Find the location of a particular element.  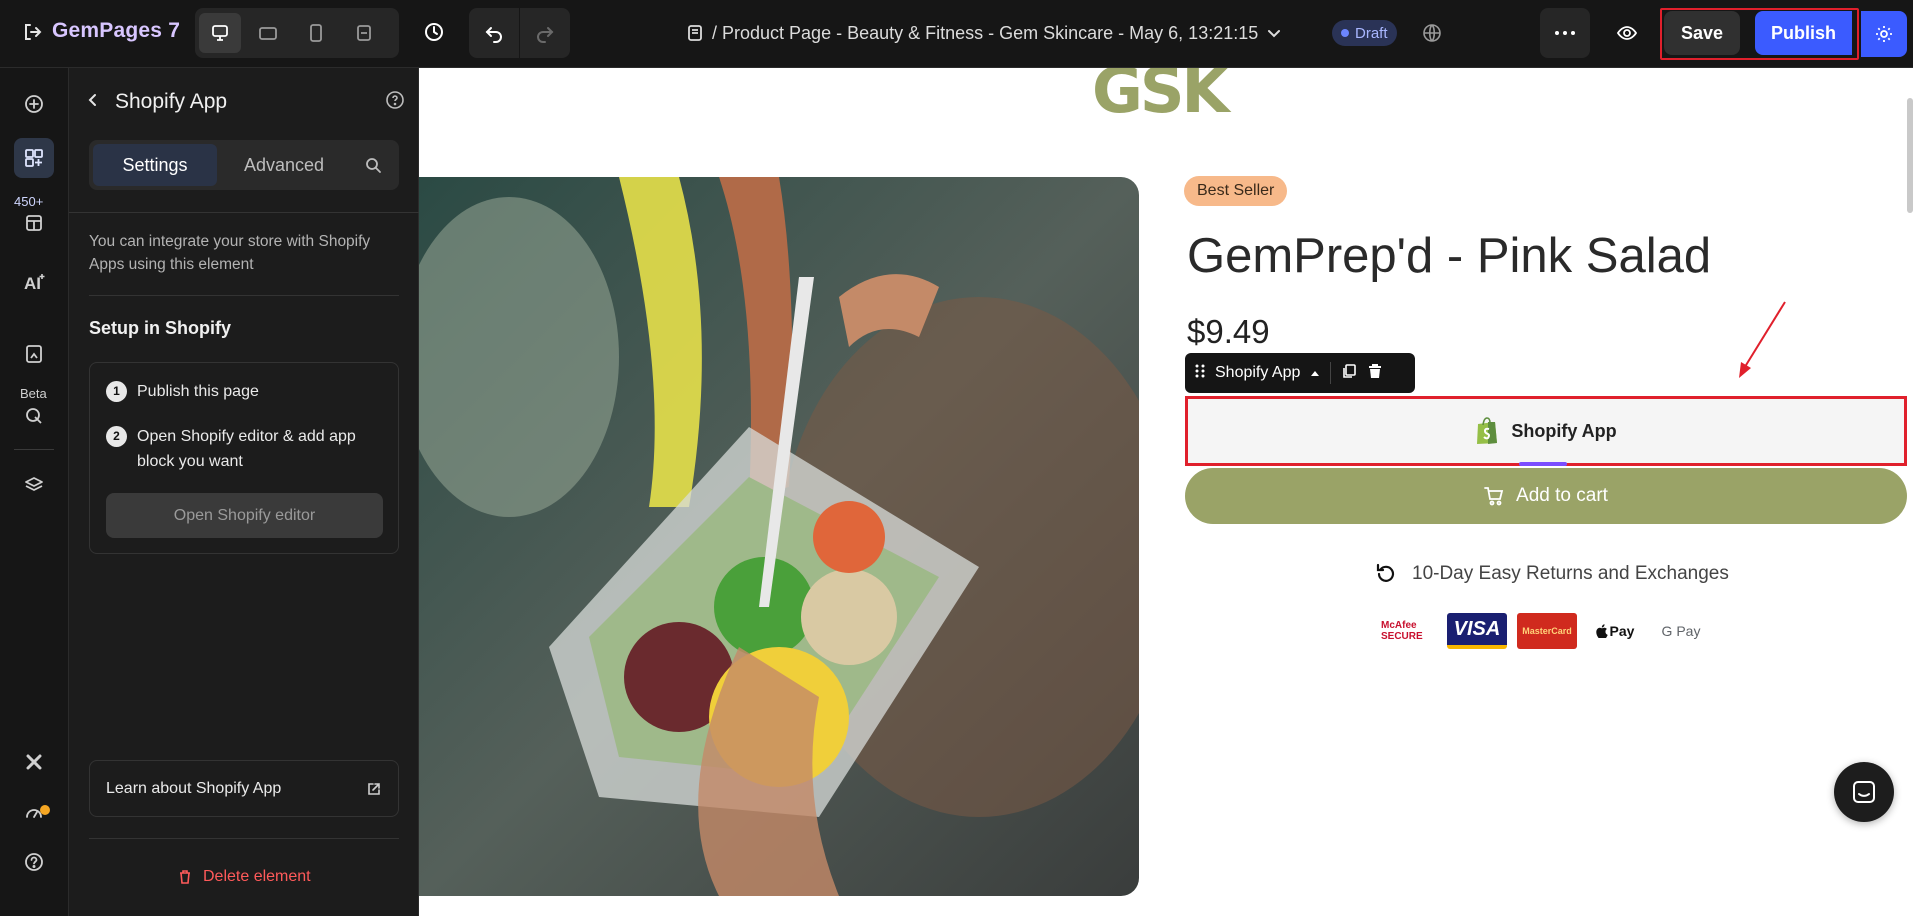

help-icon is located at coordinates (34, 862).